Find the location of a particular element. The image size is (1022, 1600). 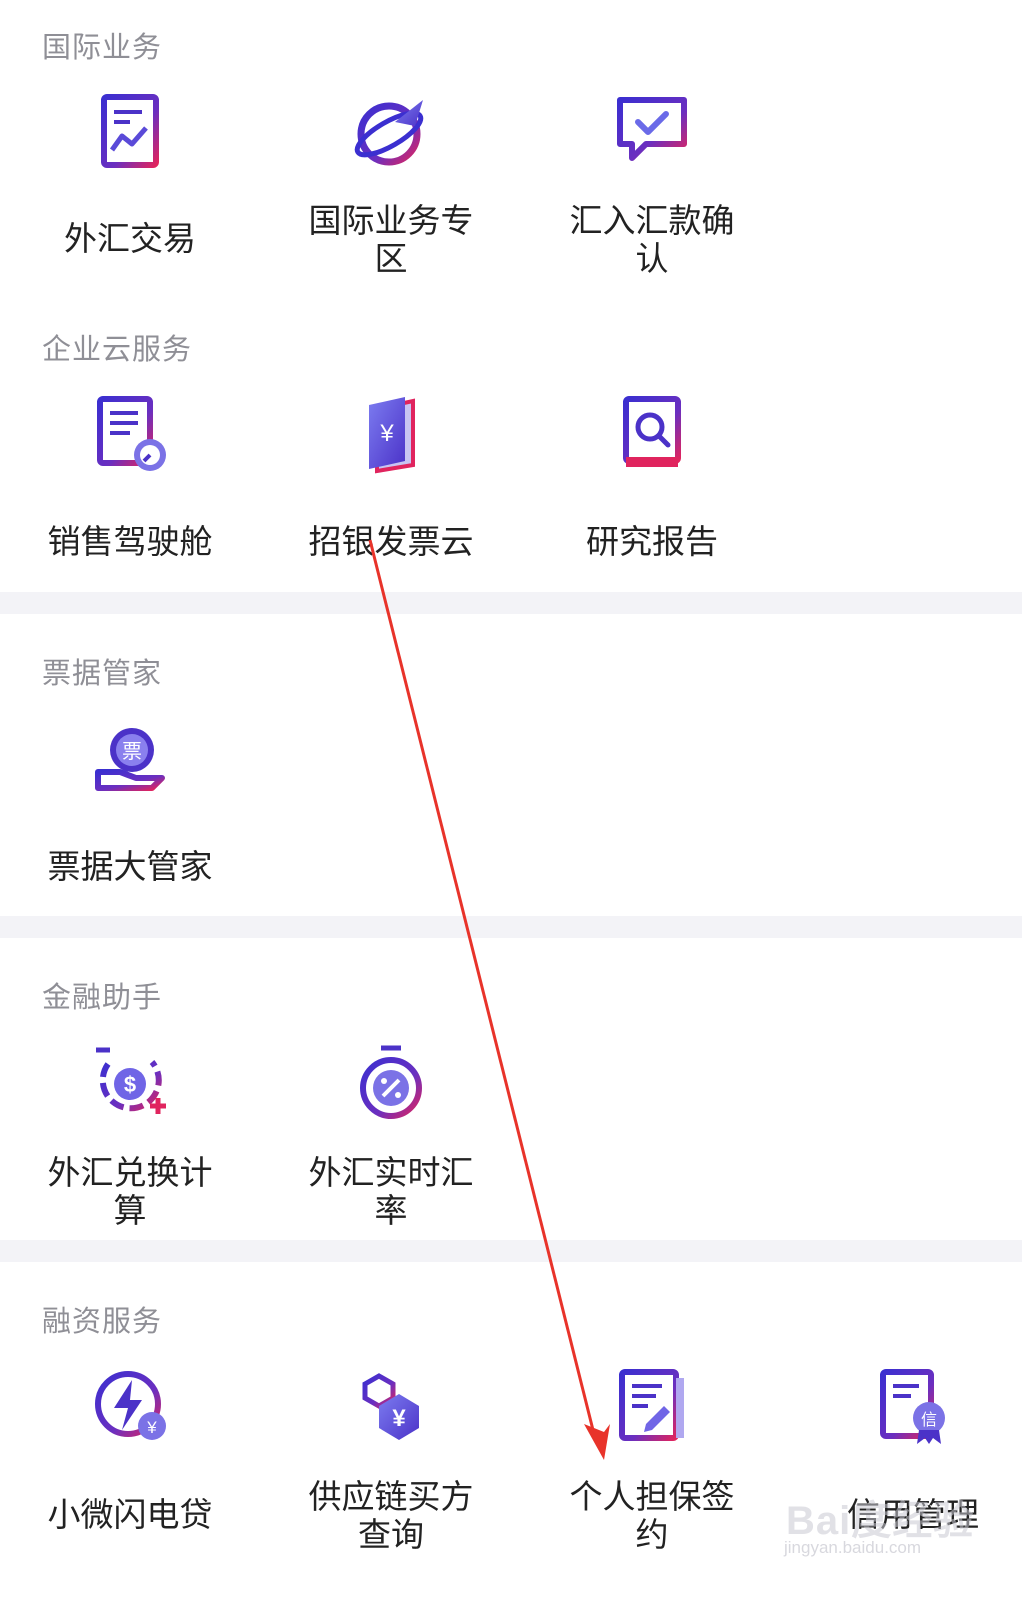

tile-micro-flash-loan: ¥ 小微闪电贷 is located at coordinates (130, 1483).